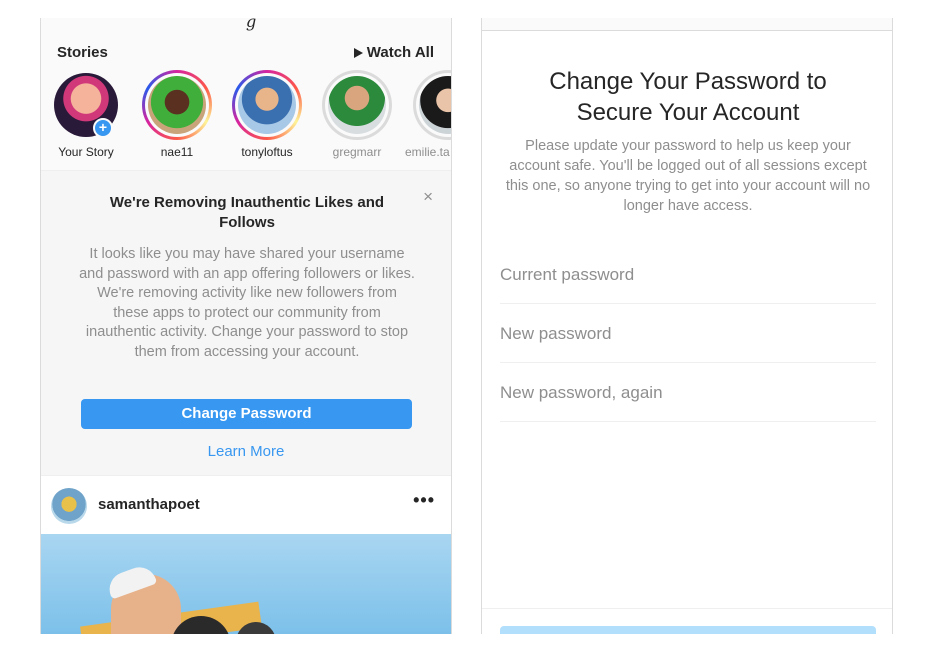  Describe the element at coordinates (86, 152) in the screenshot. I see `story-name: Your Story` at that location.